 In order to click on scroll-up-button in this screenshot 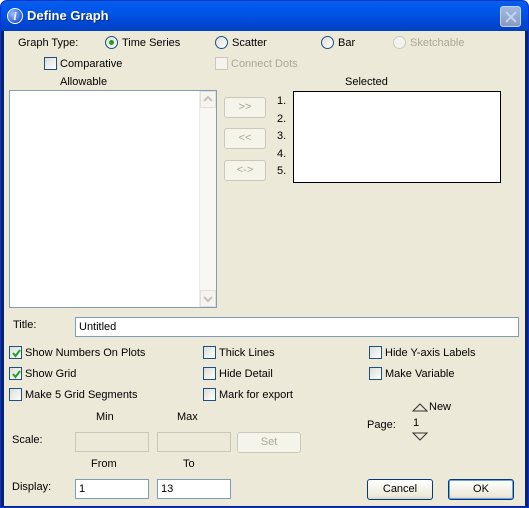, I will do `click(208, 99)`.